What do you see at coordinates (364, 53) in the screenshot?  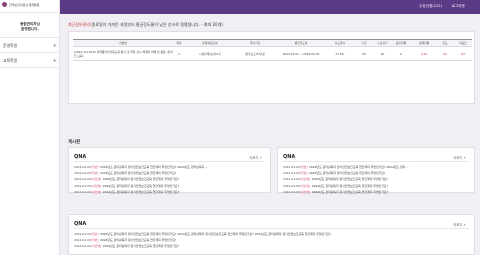 I see `table-cell: 0%` at bounding box center [364, 53].